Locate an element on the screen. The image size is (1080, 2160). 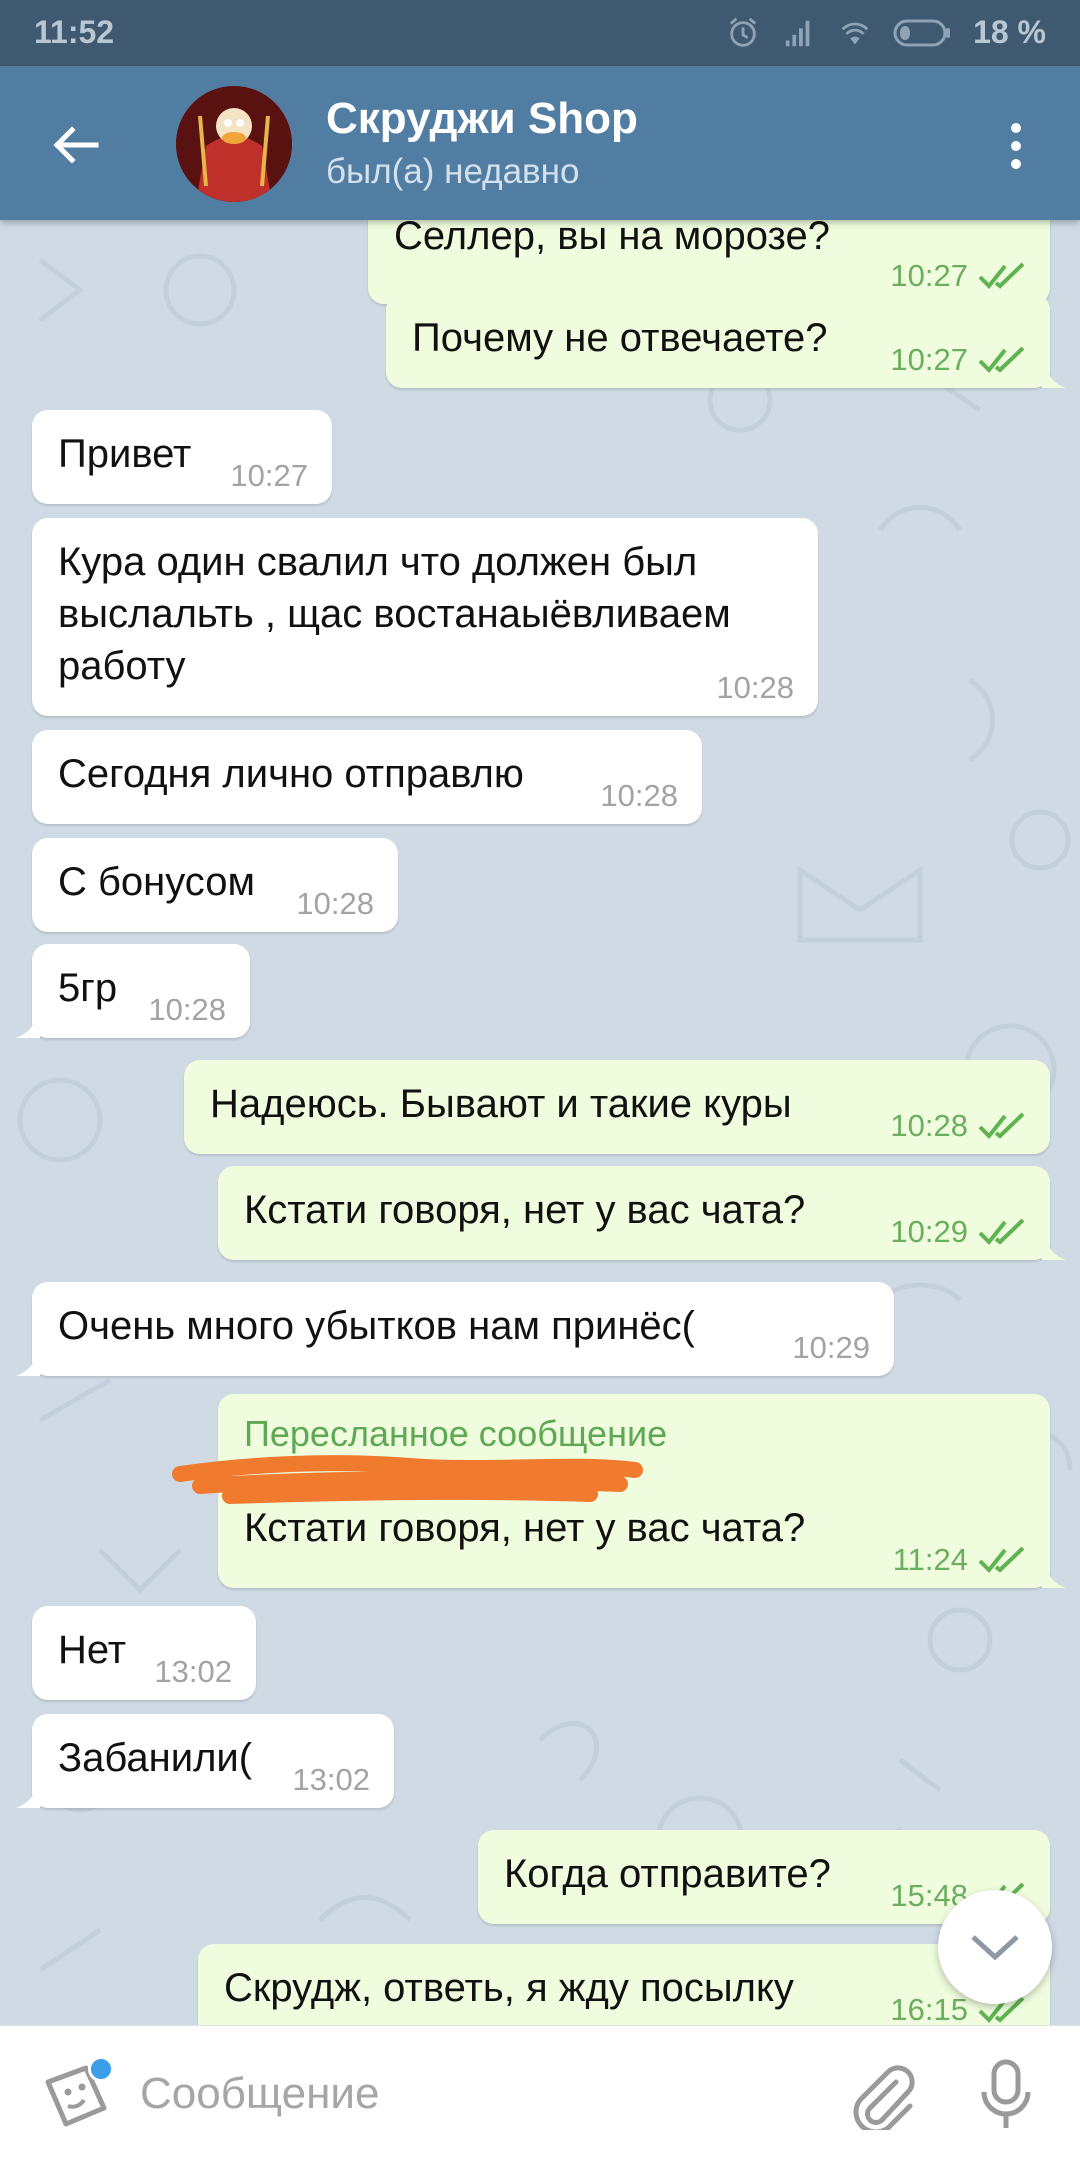
attach-icon is located at coordinates (881, 2095).